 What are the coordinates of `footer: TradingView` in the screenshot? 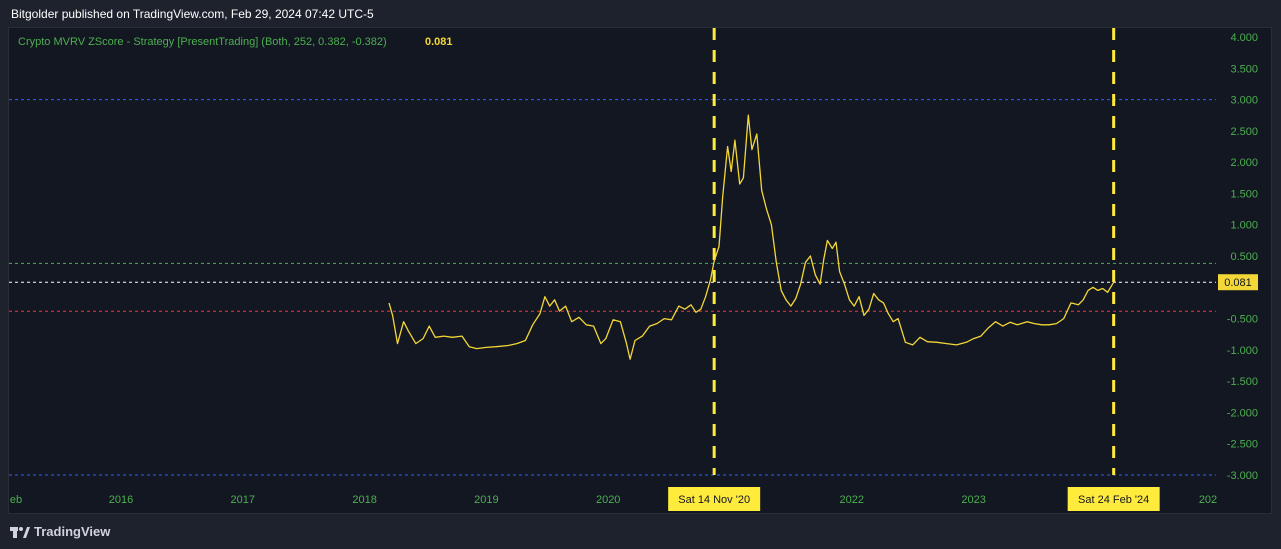 It's located at (640, 533).